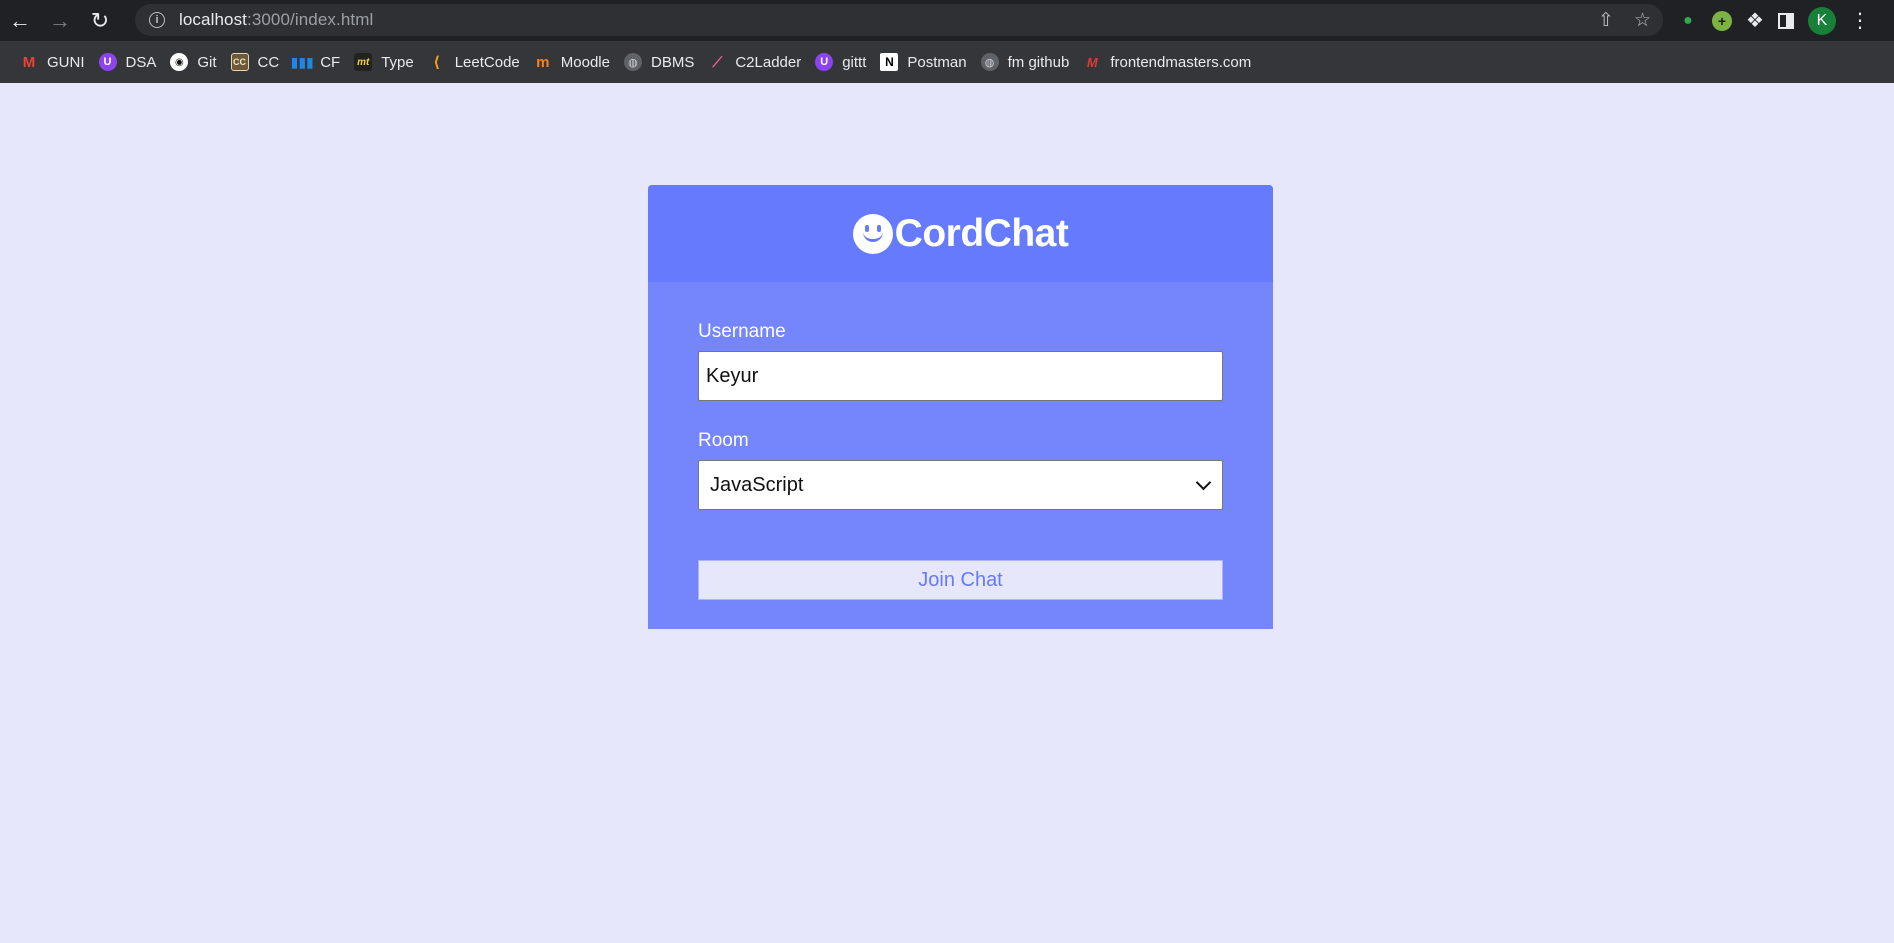  I want to click on bookmark-label: DSA, so click(141, 62).